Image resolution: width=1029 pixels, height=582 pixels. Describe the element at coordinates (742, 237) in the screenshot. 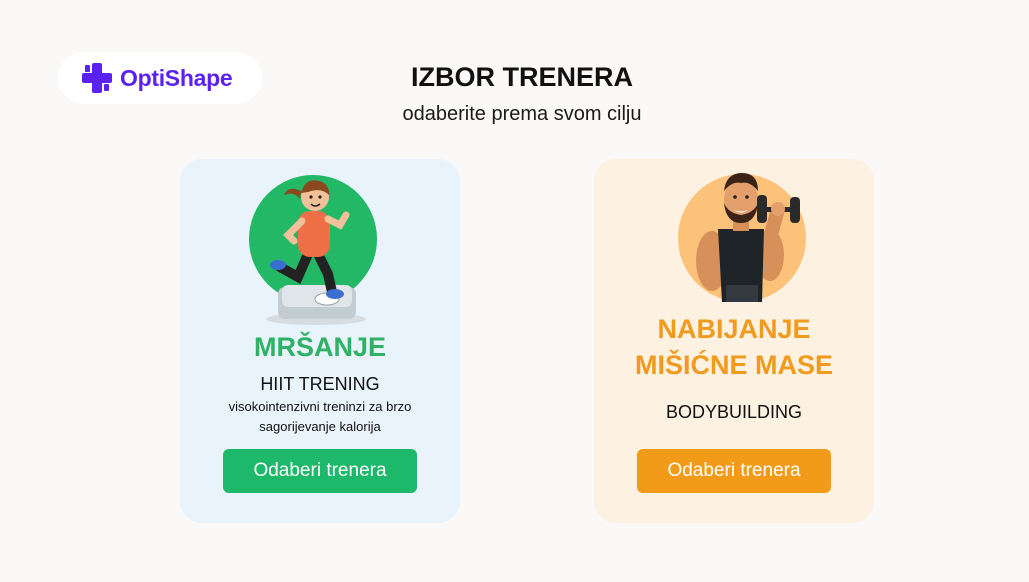

I see `bodybuilder-with-dumbbell-icon` at that location.